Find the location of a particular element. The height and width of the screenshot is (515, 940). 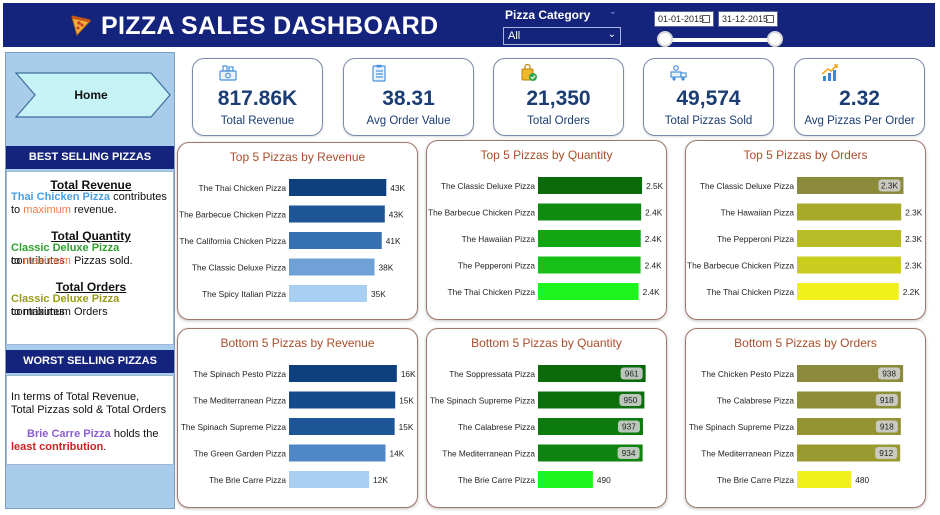

category-label: The Spicy Italian Pizza is located at coordinates (244, 294).